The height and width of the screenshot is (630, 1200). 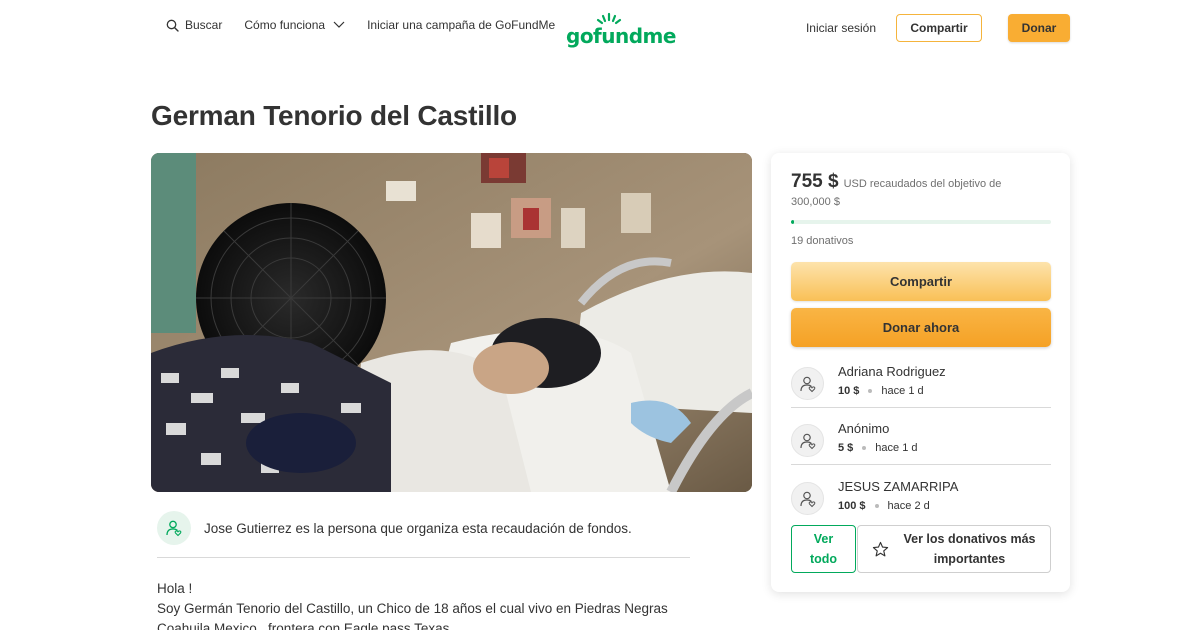 I want to click on organizer-avatar, so click(x=174, y=528).